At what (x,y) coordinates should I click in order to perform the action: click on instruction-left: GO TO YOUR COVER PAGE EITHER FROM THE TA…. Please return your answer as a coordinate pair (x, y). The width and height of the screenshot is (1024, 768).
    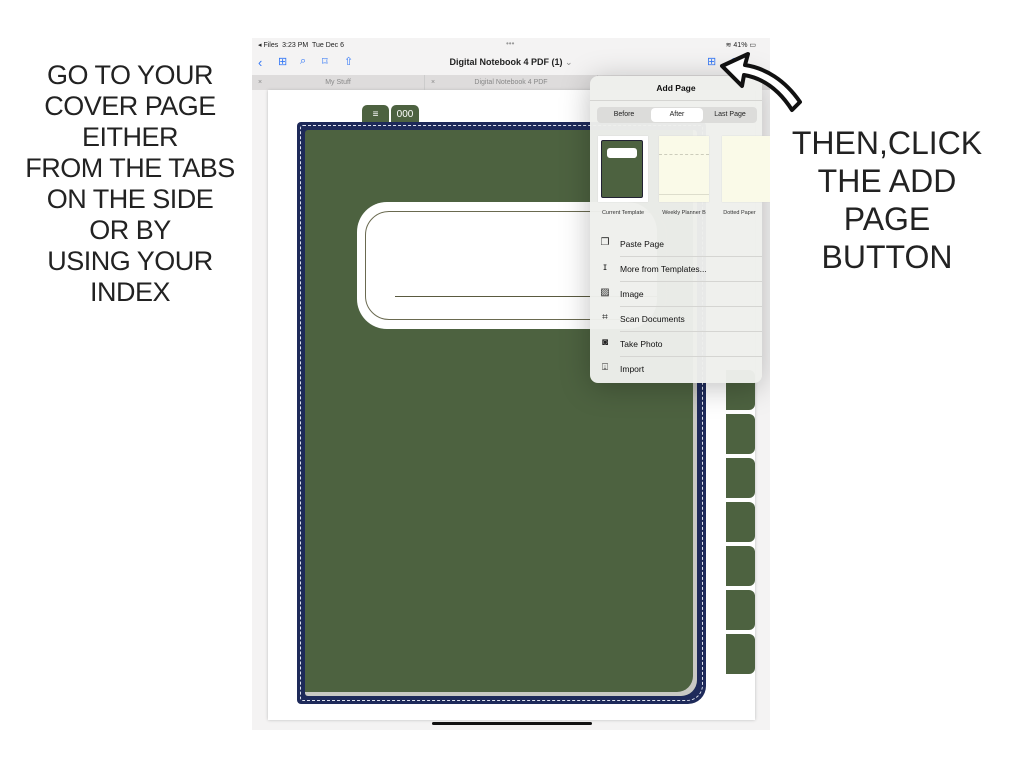
    Looking at the image, I should click on (130, 184).